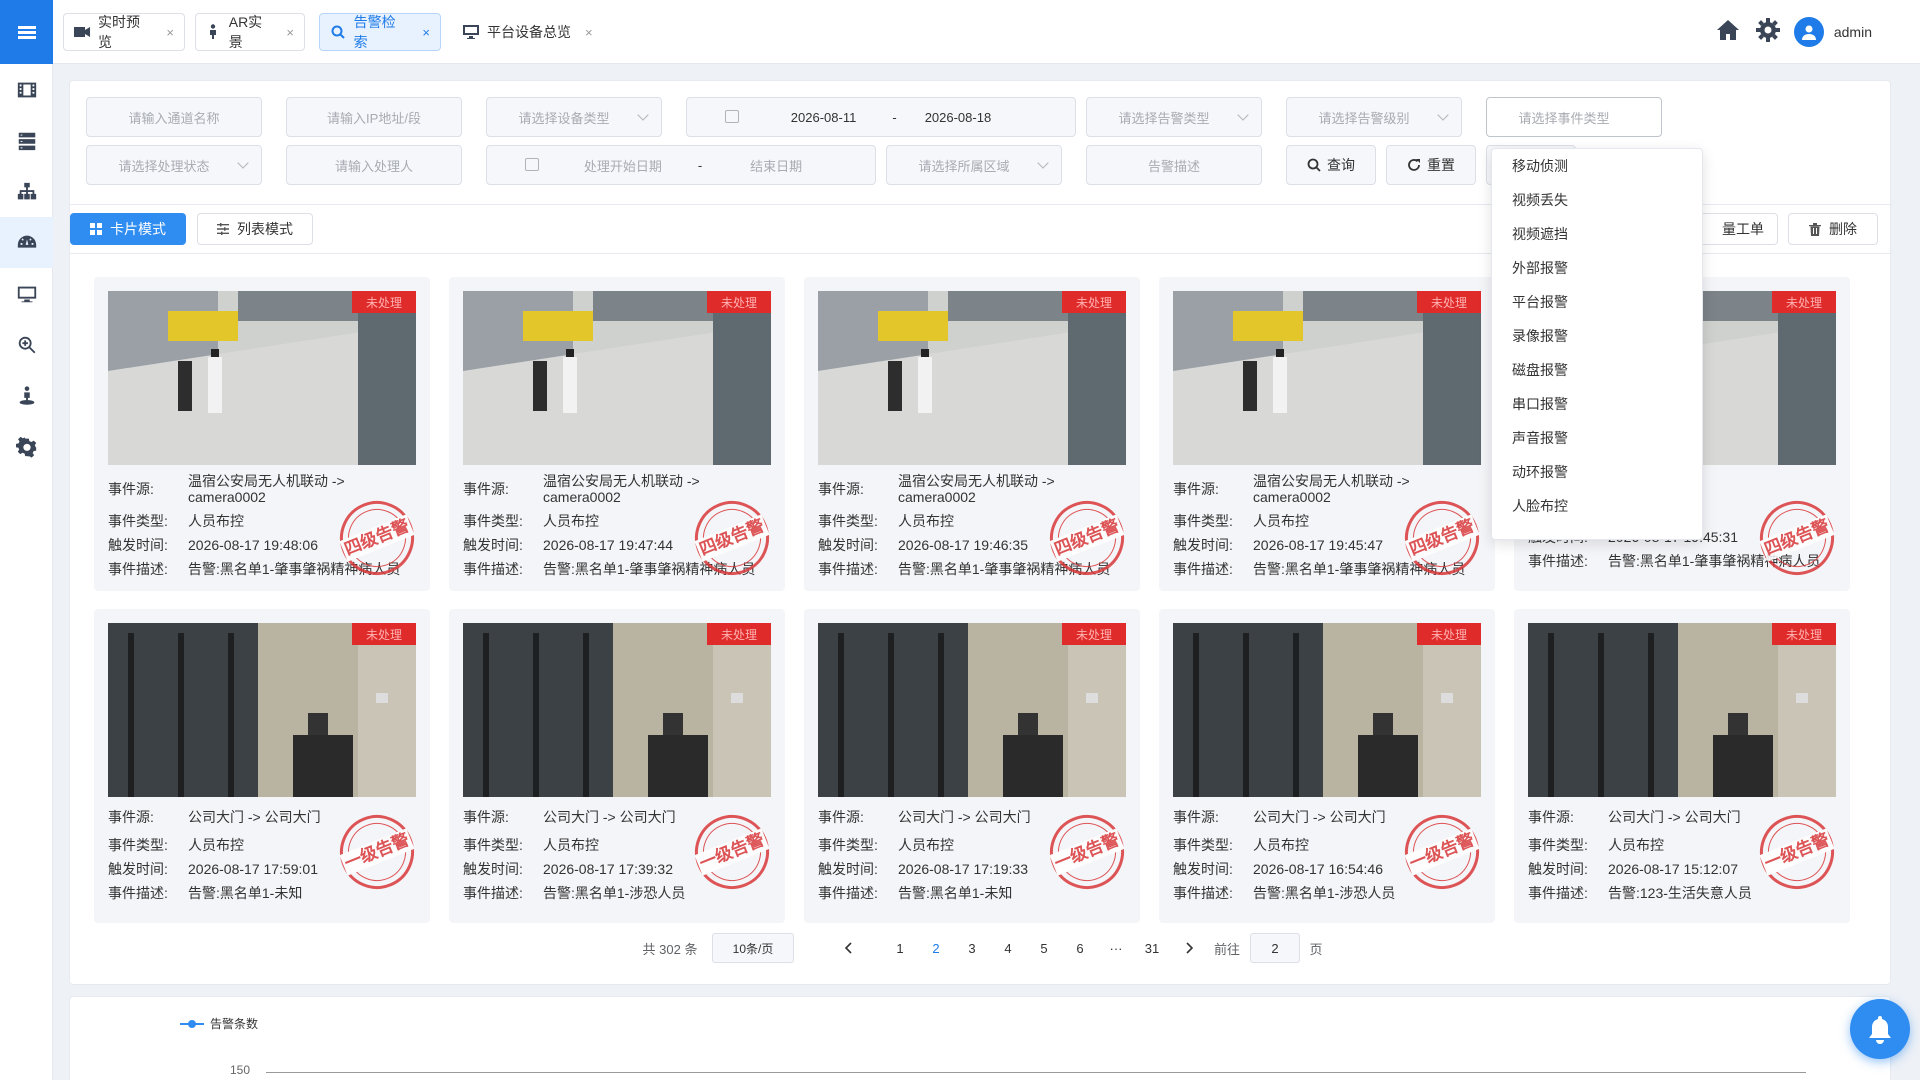 Image resolution: width=1920 pixels, height=1080 pixels. I want to click on dropdown-option: 动环报警, so click(1597, 472).